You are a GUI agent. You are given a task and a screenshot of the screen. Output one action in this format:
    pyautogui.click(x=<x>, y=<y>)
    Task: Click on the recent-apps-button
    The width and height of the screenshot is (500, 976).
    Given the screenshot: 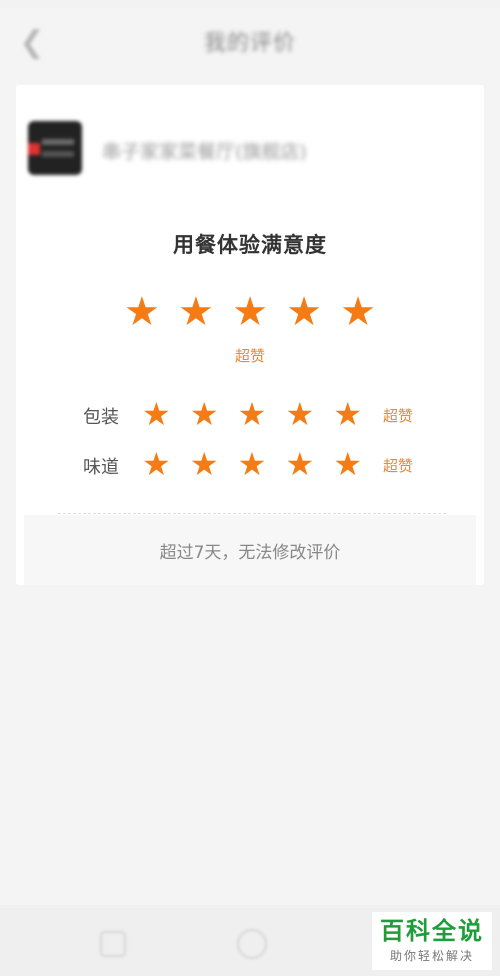 What is the action you would take?
    pyautogui.click(x=113, y=944)
    